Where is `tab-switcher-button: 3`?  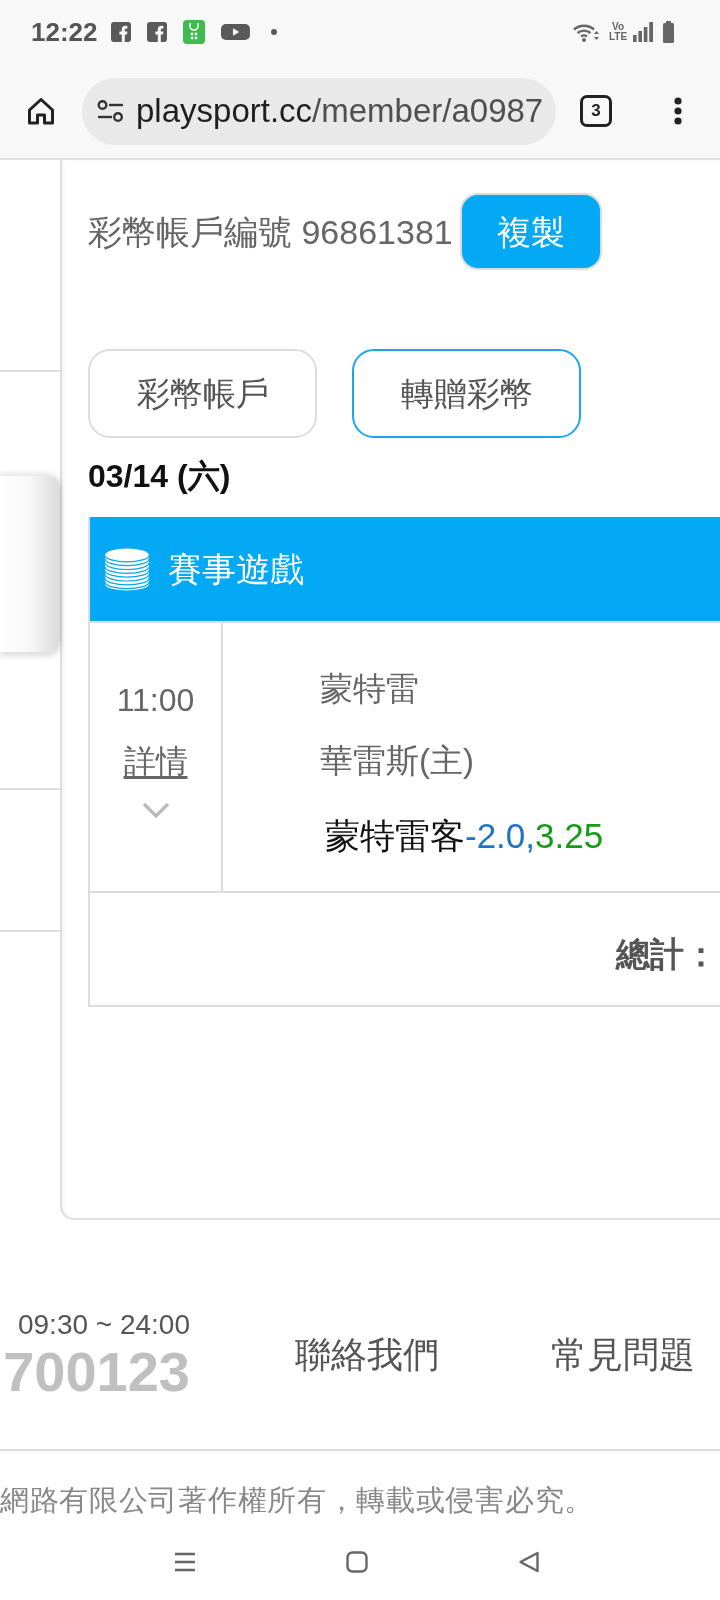
tab-switcher-button: 3 is located at coordinates (596, 111).